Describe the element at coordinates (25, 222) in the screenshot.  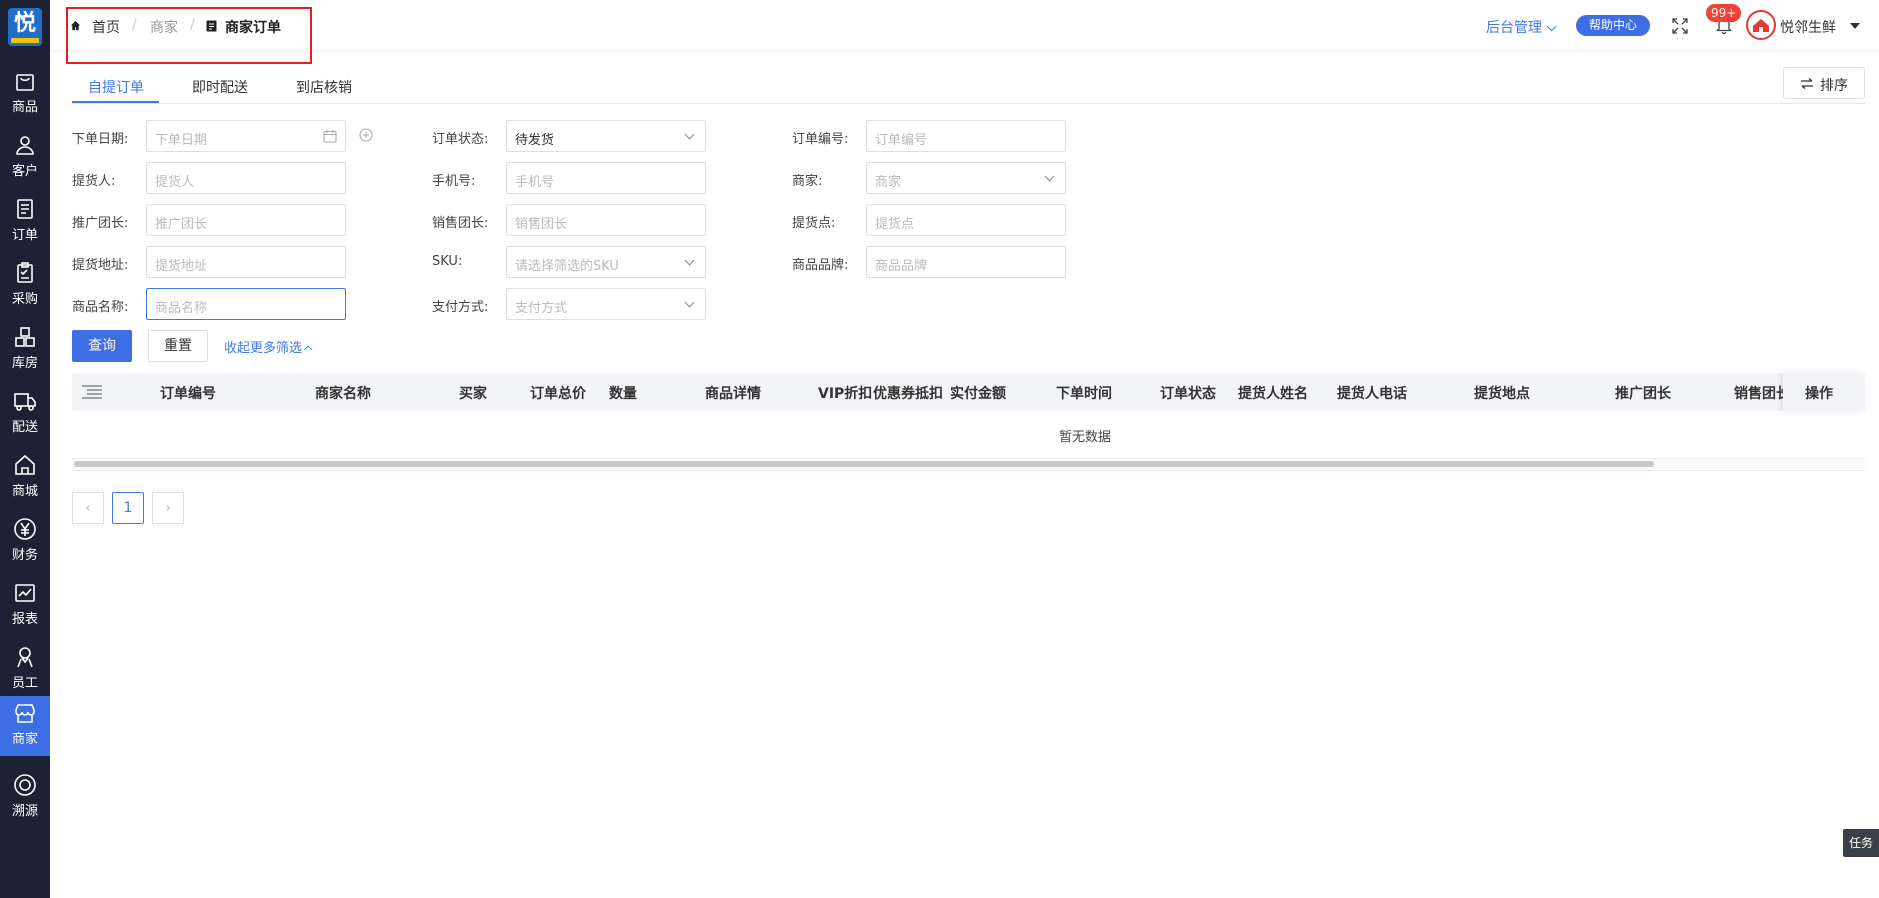
I see `sidebar-item-orders: 订单` at that location.